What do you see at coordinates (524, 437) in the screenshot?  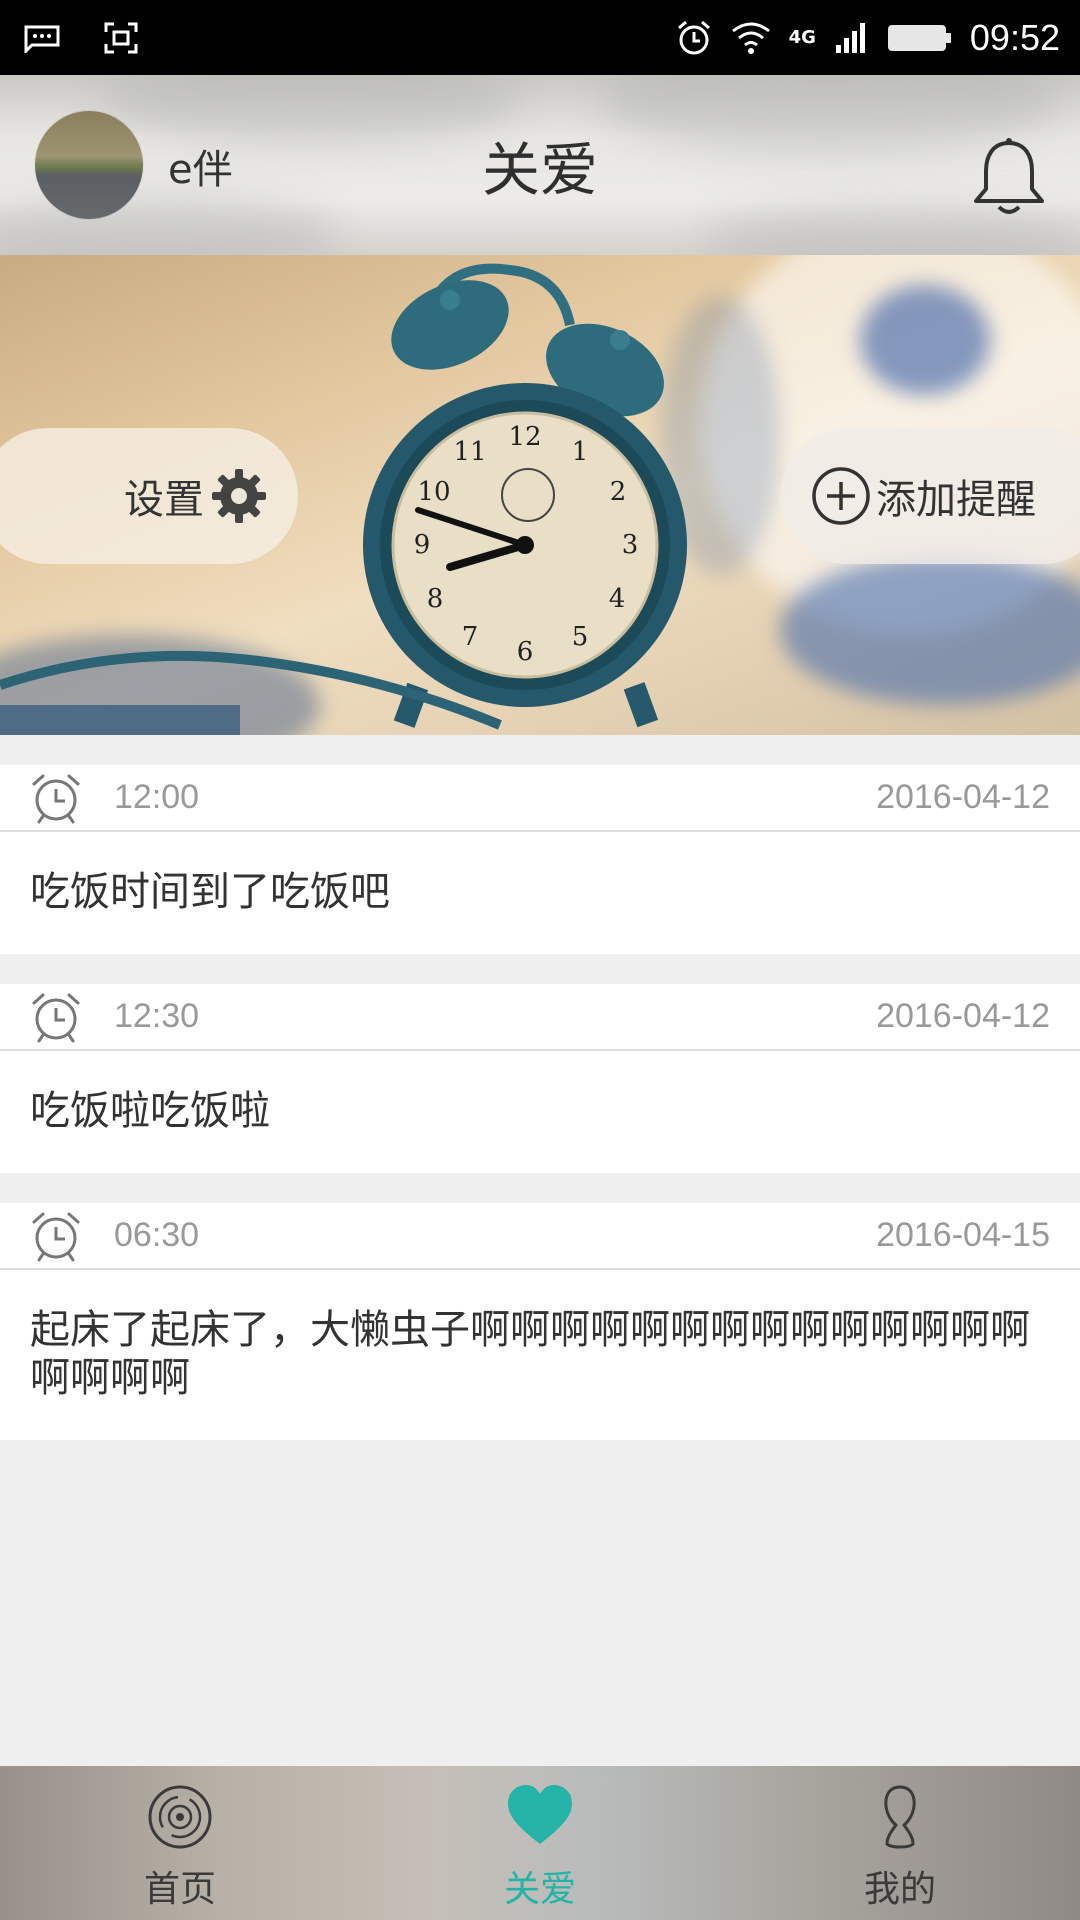 I see `svg-text: 12` at bounding box center [524, 437].